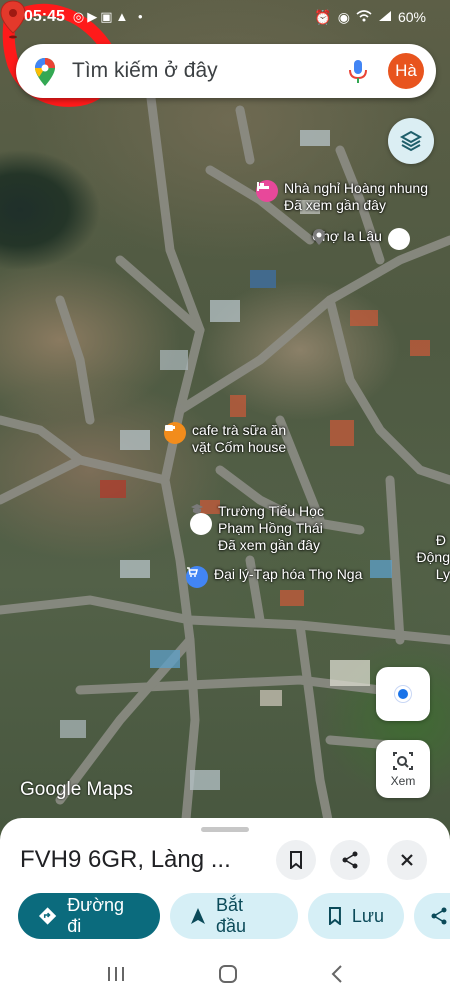  I want to click on pin-icon, so click(361, 239).